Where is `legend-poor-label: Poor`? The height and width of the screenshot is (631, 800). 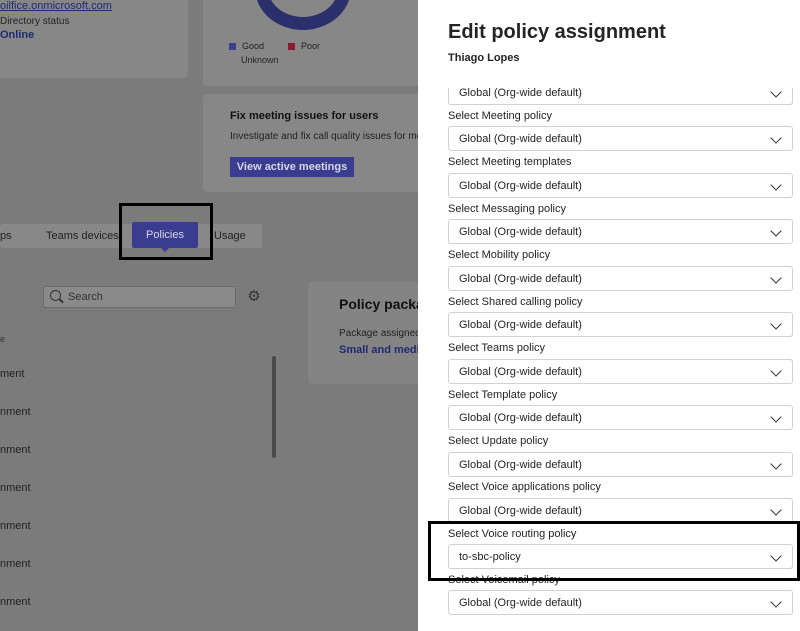
legend-poor-label: Poor is located at coordinates (311, 46).